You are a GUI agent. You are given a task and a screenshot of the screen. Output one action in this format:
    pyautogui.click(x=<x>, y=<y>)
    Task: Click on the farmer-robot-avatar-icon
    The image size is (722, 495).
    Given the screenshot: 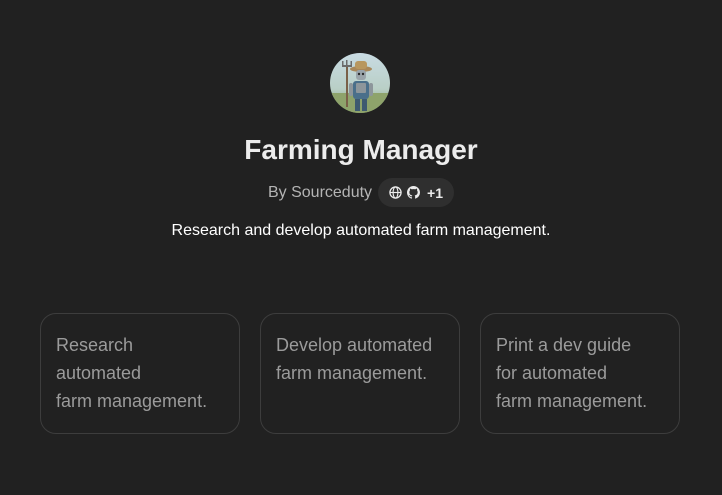 What is the action you would take?
    pyautogui.click(x=360, y=83)
    